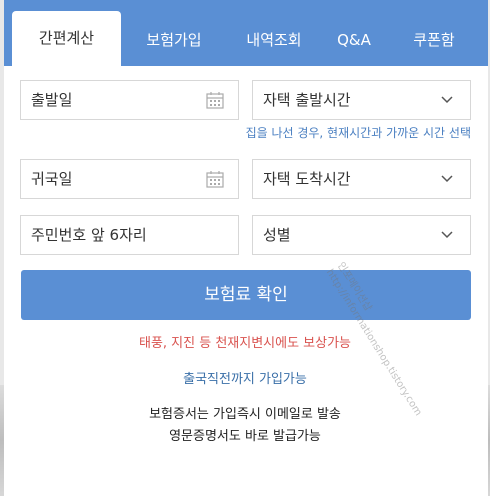 This screenshot has width=490, height=496. Describe the element at coordinates (361, 235) in the screenshot. I see `gender-select: 성별` at that location.